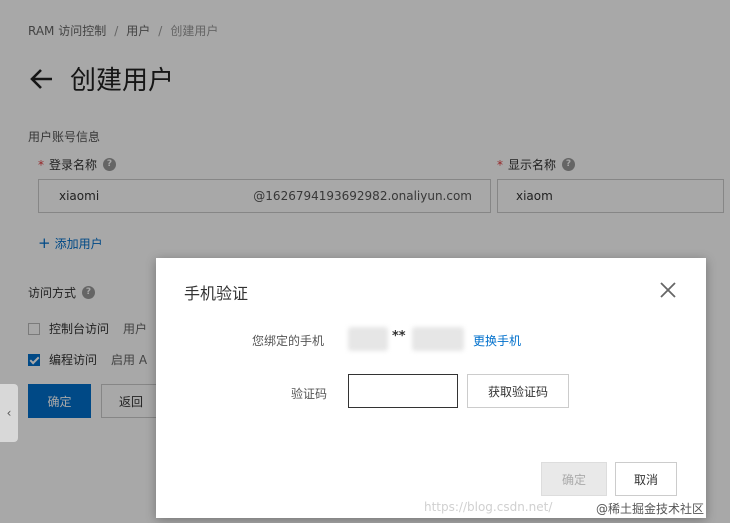 This screenshot has height=523, width=730. I want to click on watermark-brand: @稀土掘金技术社区, so click(650, 509).